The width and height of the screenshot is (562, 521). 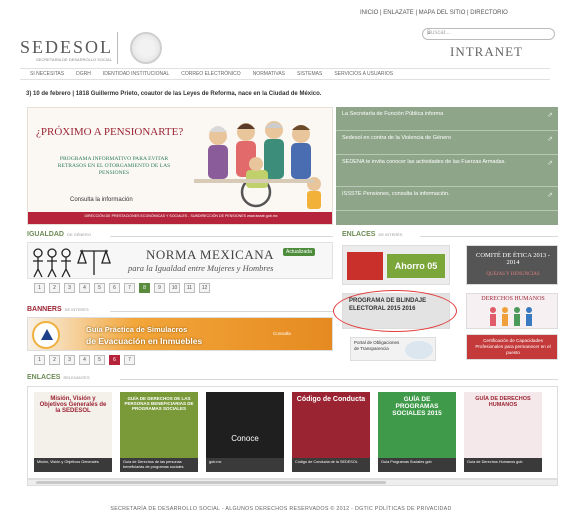 I want to click on card-caption: gob.mx, so click(x=245, y=465).